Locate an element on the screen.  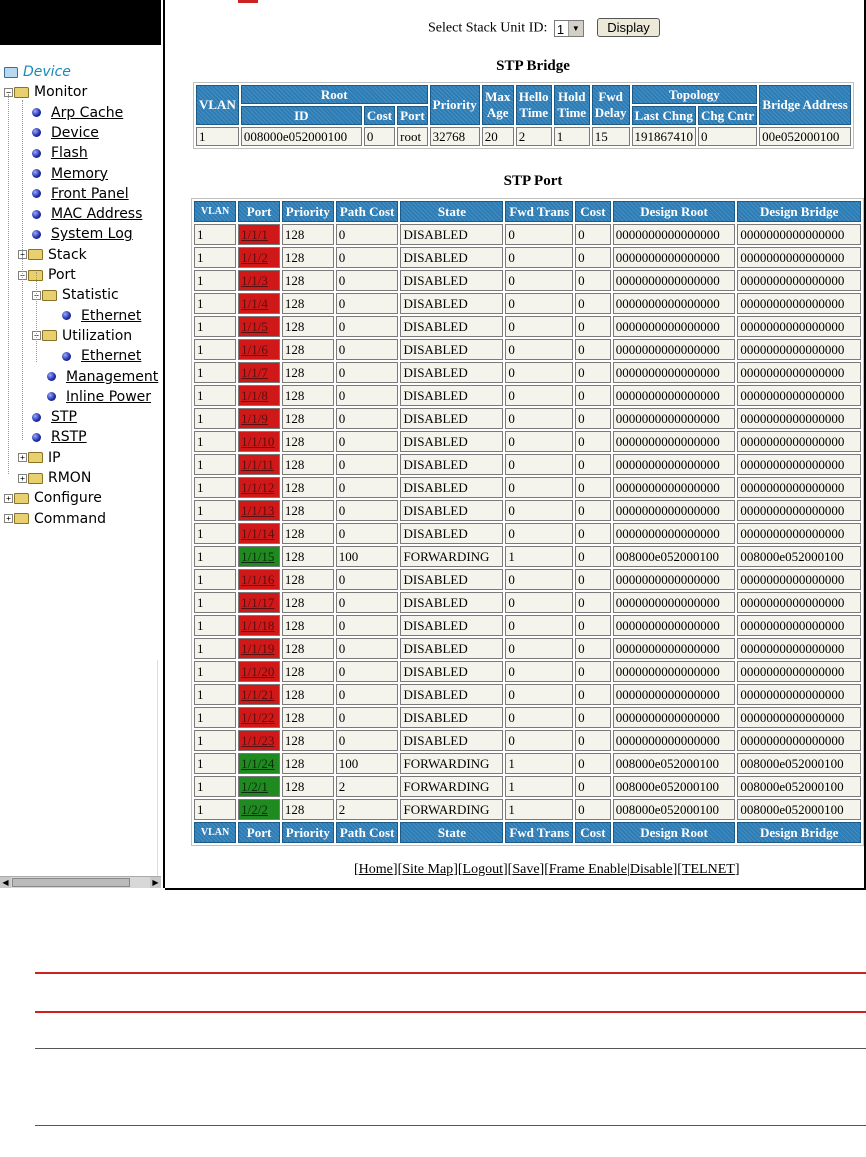
port-link: 1/1/14 is located at coordinates (257, 533).